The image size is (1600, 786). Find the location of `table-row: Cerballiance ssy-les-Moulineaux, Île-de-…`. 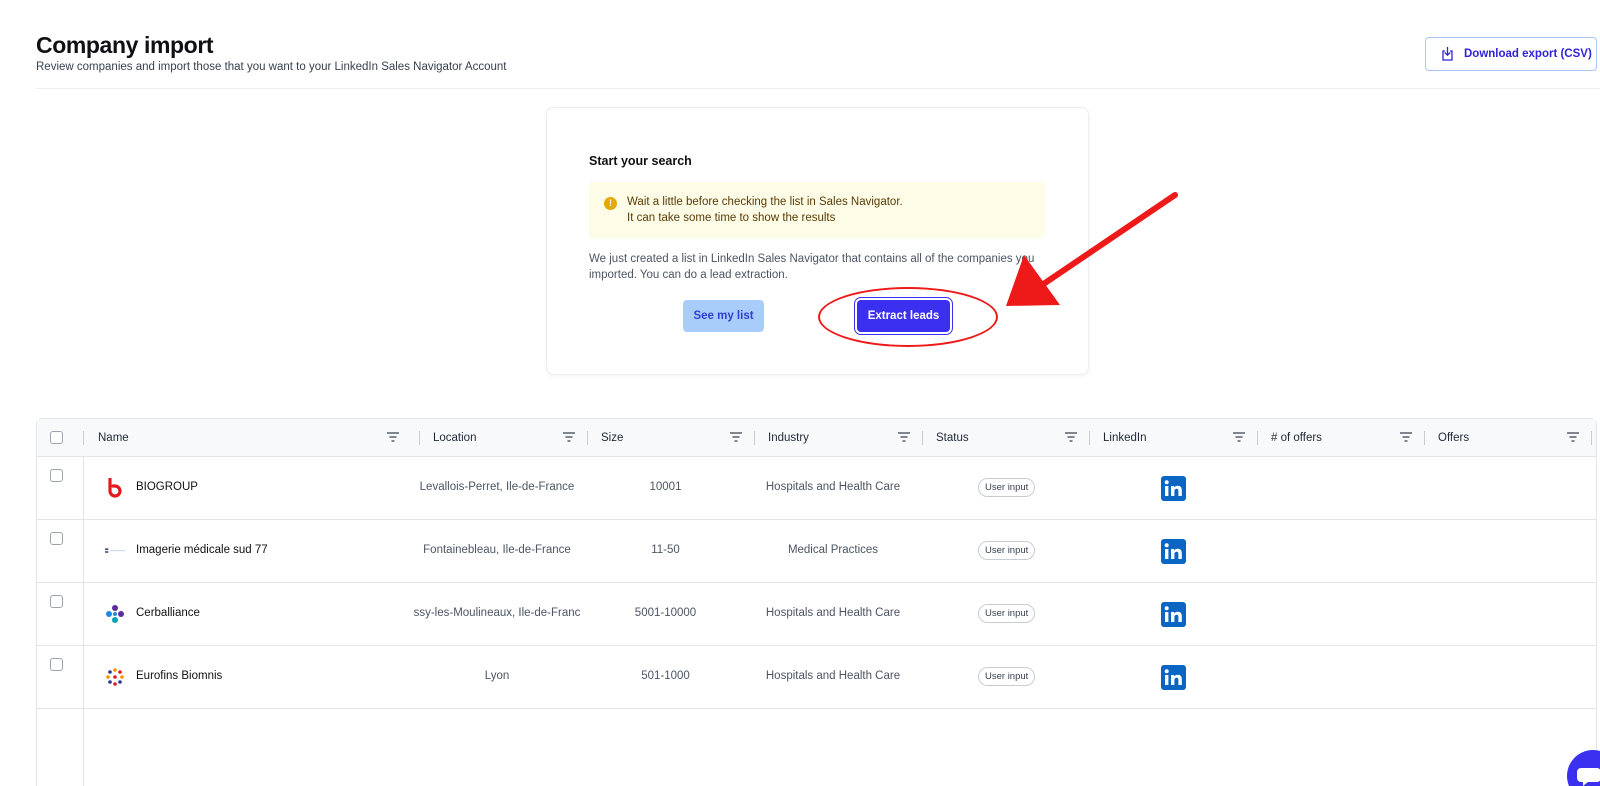

table-row: Cerballiance ssy-les-Moulineaux, Île-de-… is located at coordinates (816, 614).